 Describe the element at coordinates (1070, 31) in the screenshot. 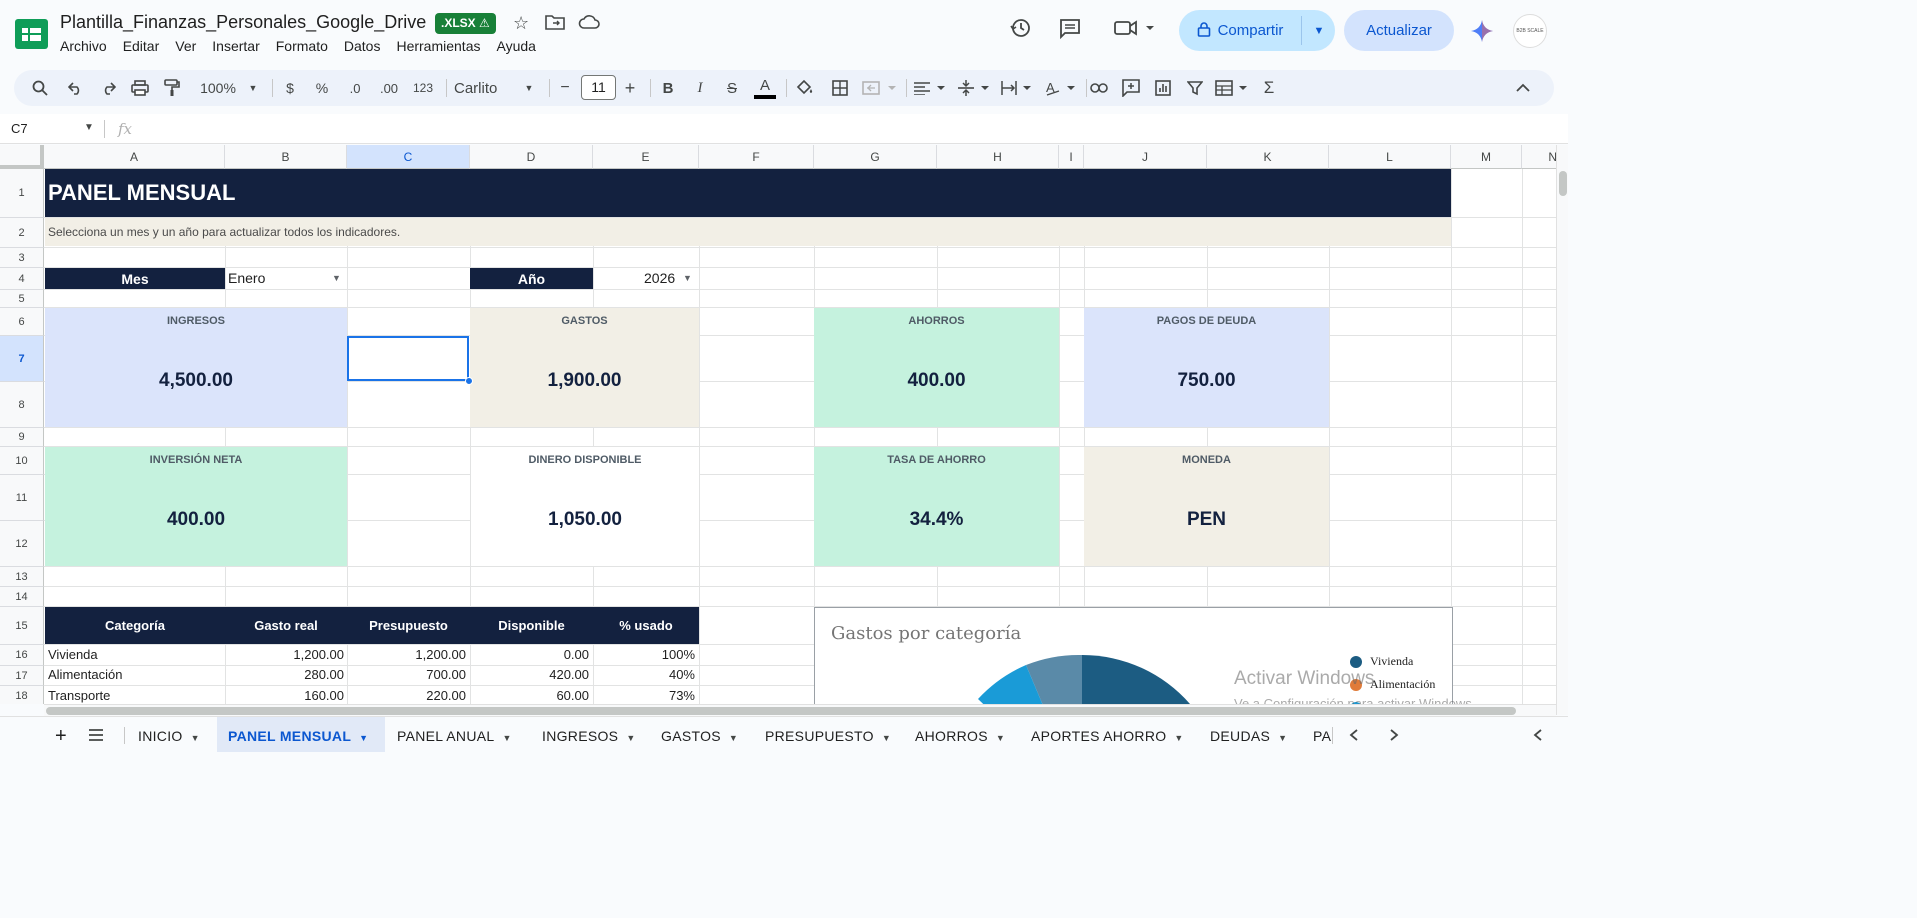

I see `comment-icon` at that location.